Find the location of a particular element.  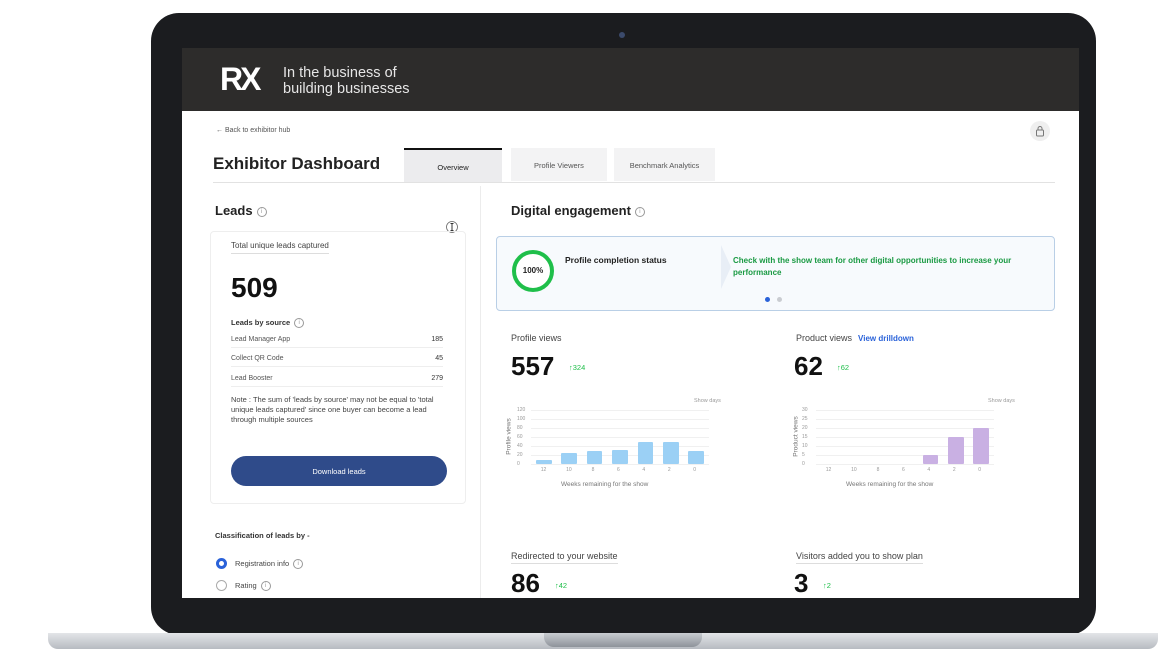

tab-divider is located at coordinates (634, 182).